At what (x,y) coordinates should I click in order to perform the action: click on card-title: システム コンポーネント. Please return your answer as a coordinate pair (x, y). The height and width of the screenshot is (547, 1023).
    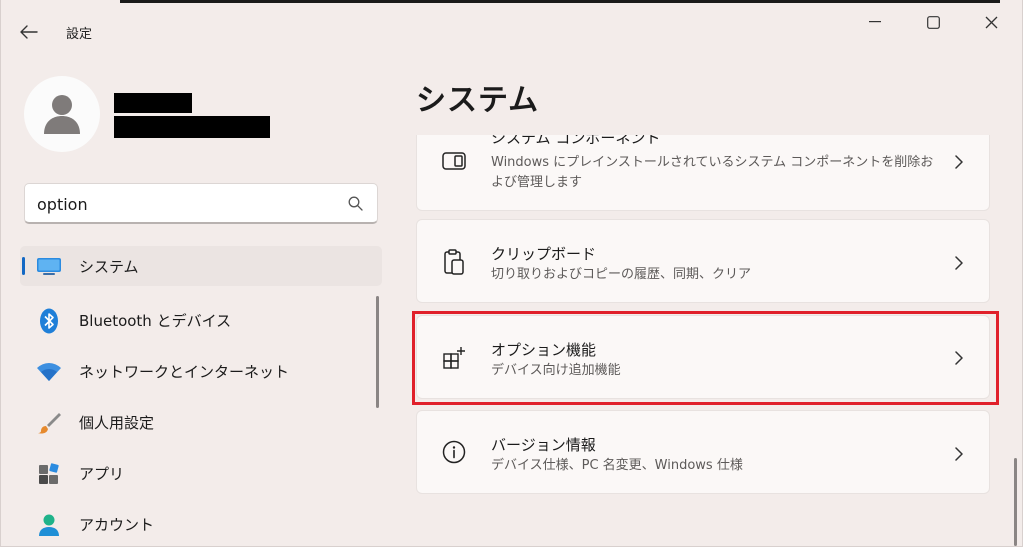
    Looking at the image, I should click on (576, 141).